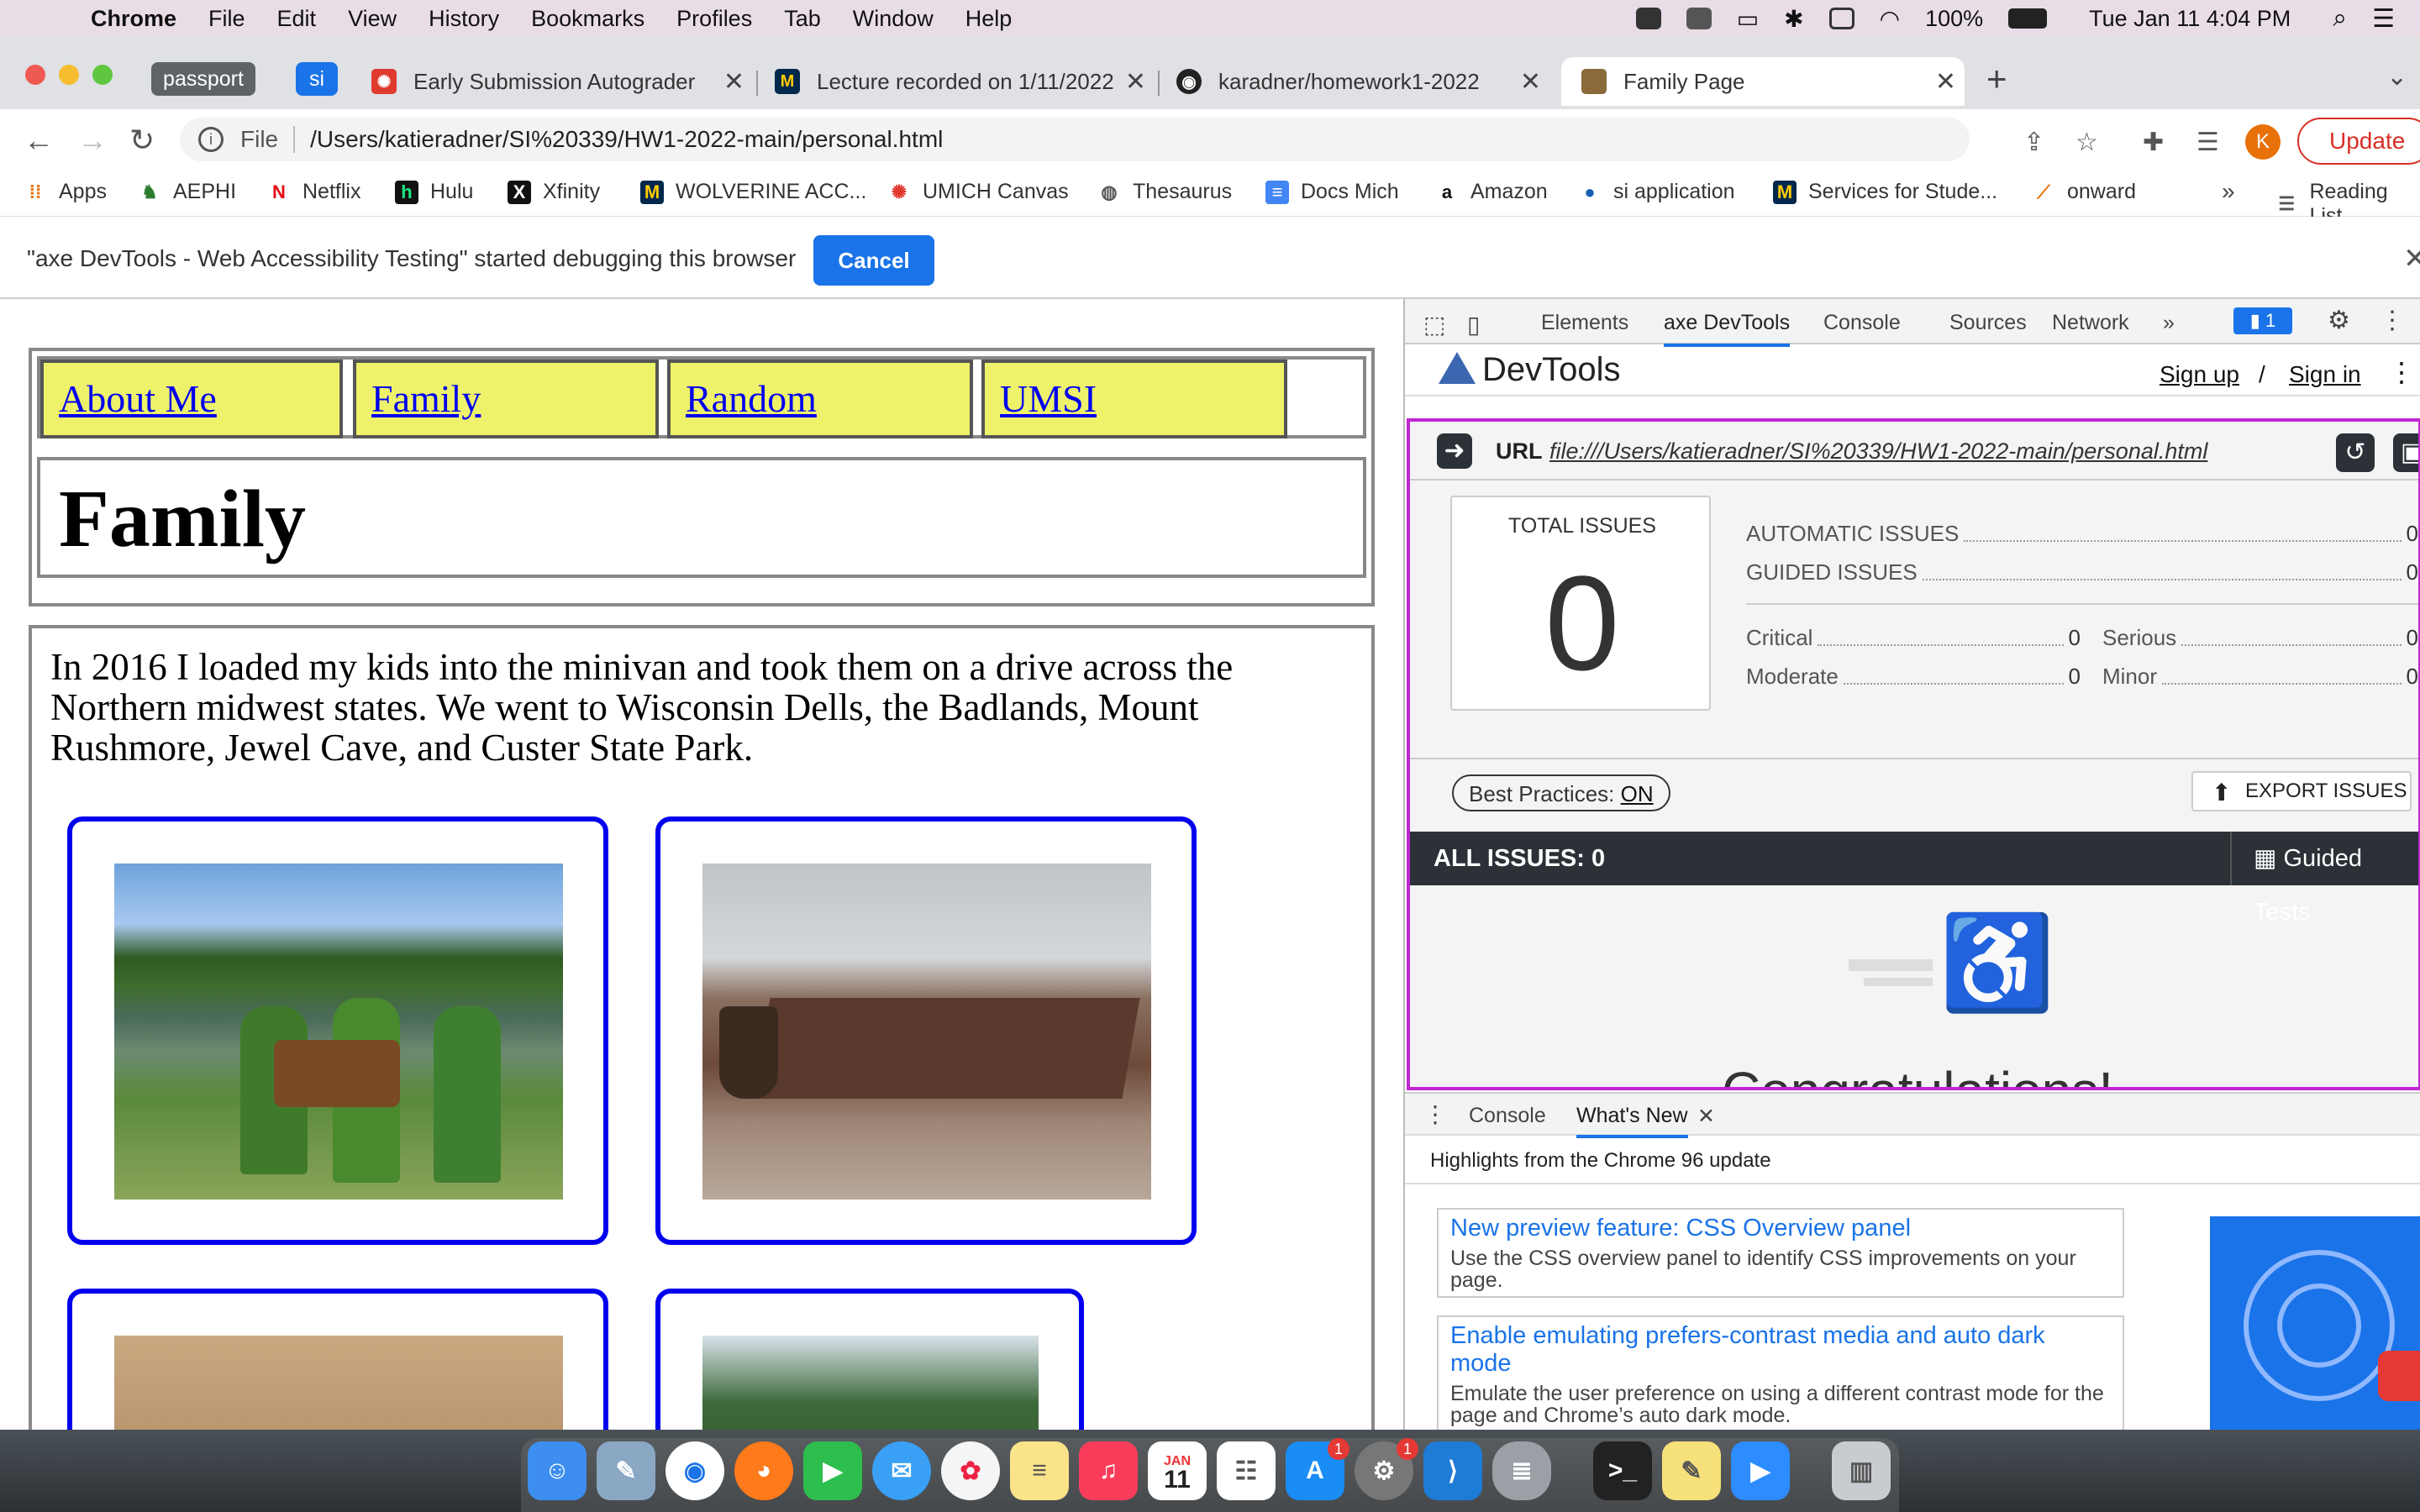  What do you see at coordinates (2315, 1323) in the screenshot?
I see `chrome-update-video-thumbnail` at bounding box center [2315, 1323].